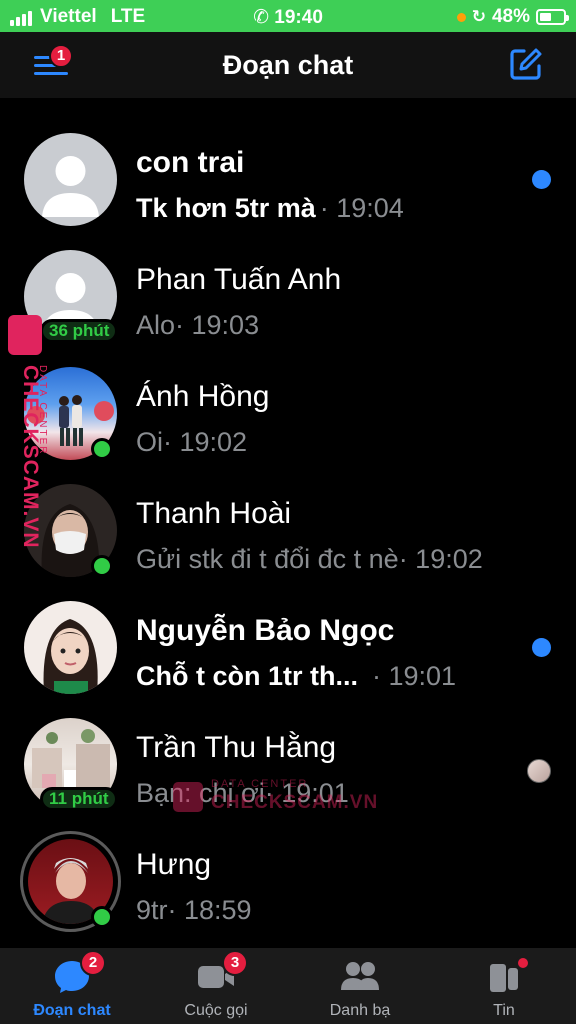  Describe the element at coordinates (27, 435) in the screenshot. I see `watermark-side: CHECKSCAM.VN DATA CENTER` at that location.